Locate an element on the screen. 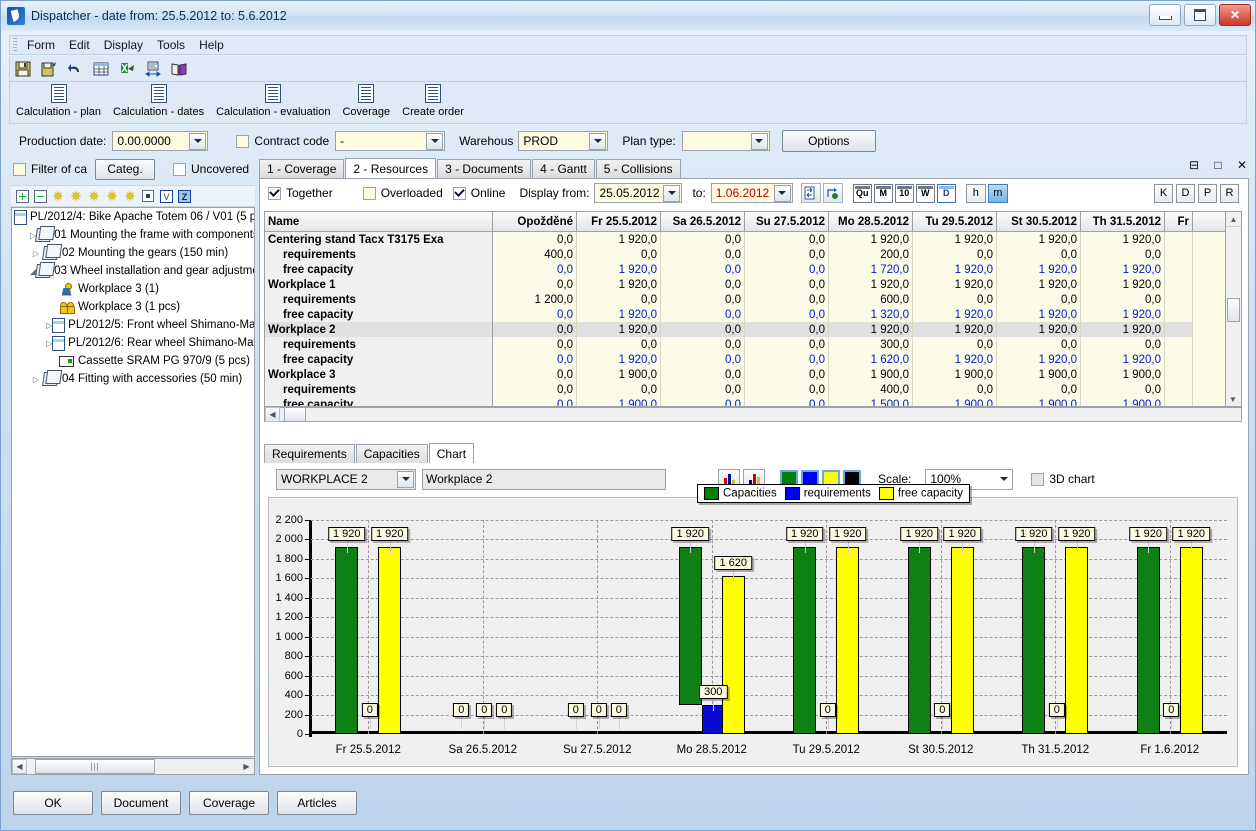 This screenshot has width=1256, height=831. scroll-up-arrow: ▲ is located at coordinates (1233, 219).